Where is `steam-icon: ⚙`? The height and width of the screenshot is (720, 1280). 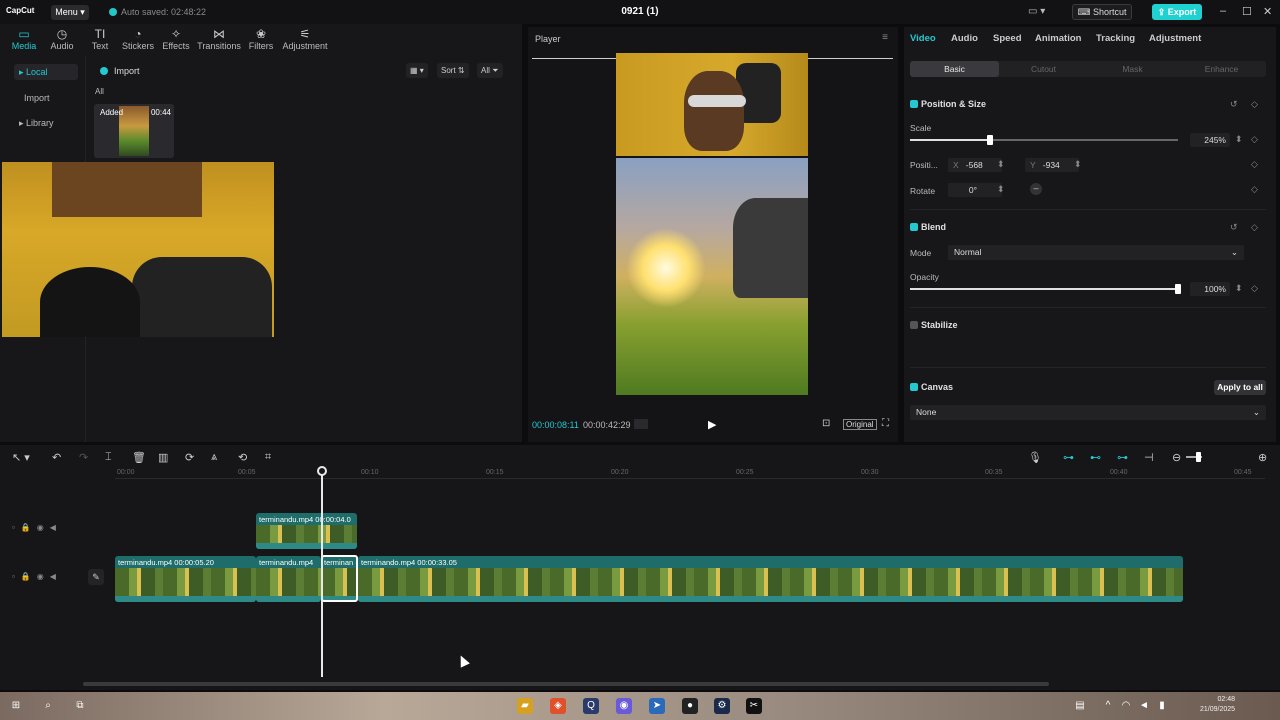
steam-icon: ⚙ is located at coordinates (722, 706).